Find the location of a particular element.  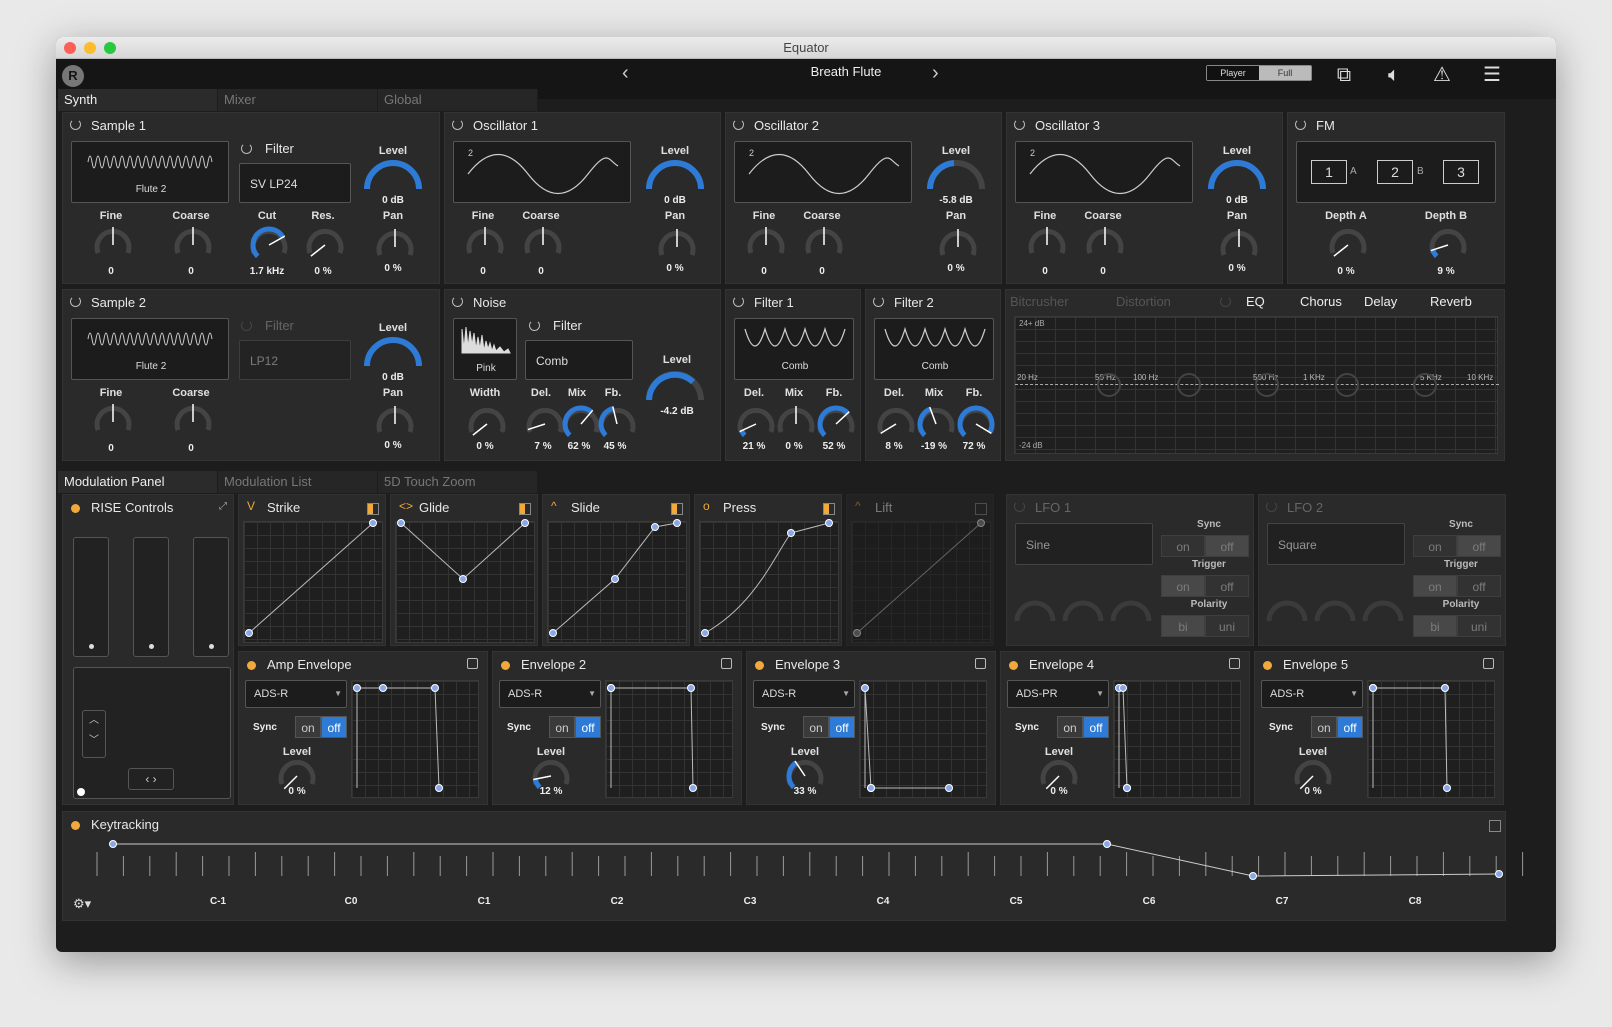

osc3-level-knob is located at coordinates (1237, 177).